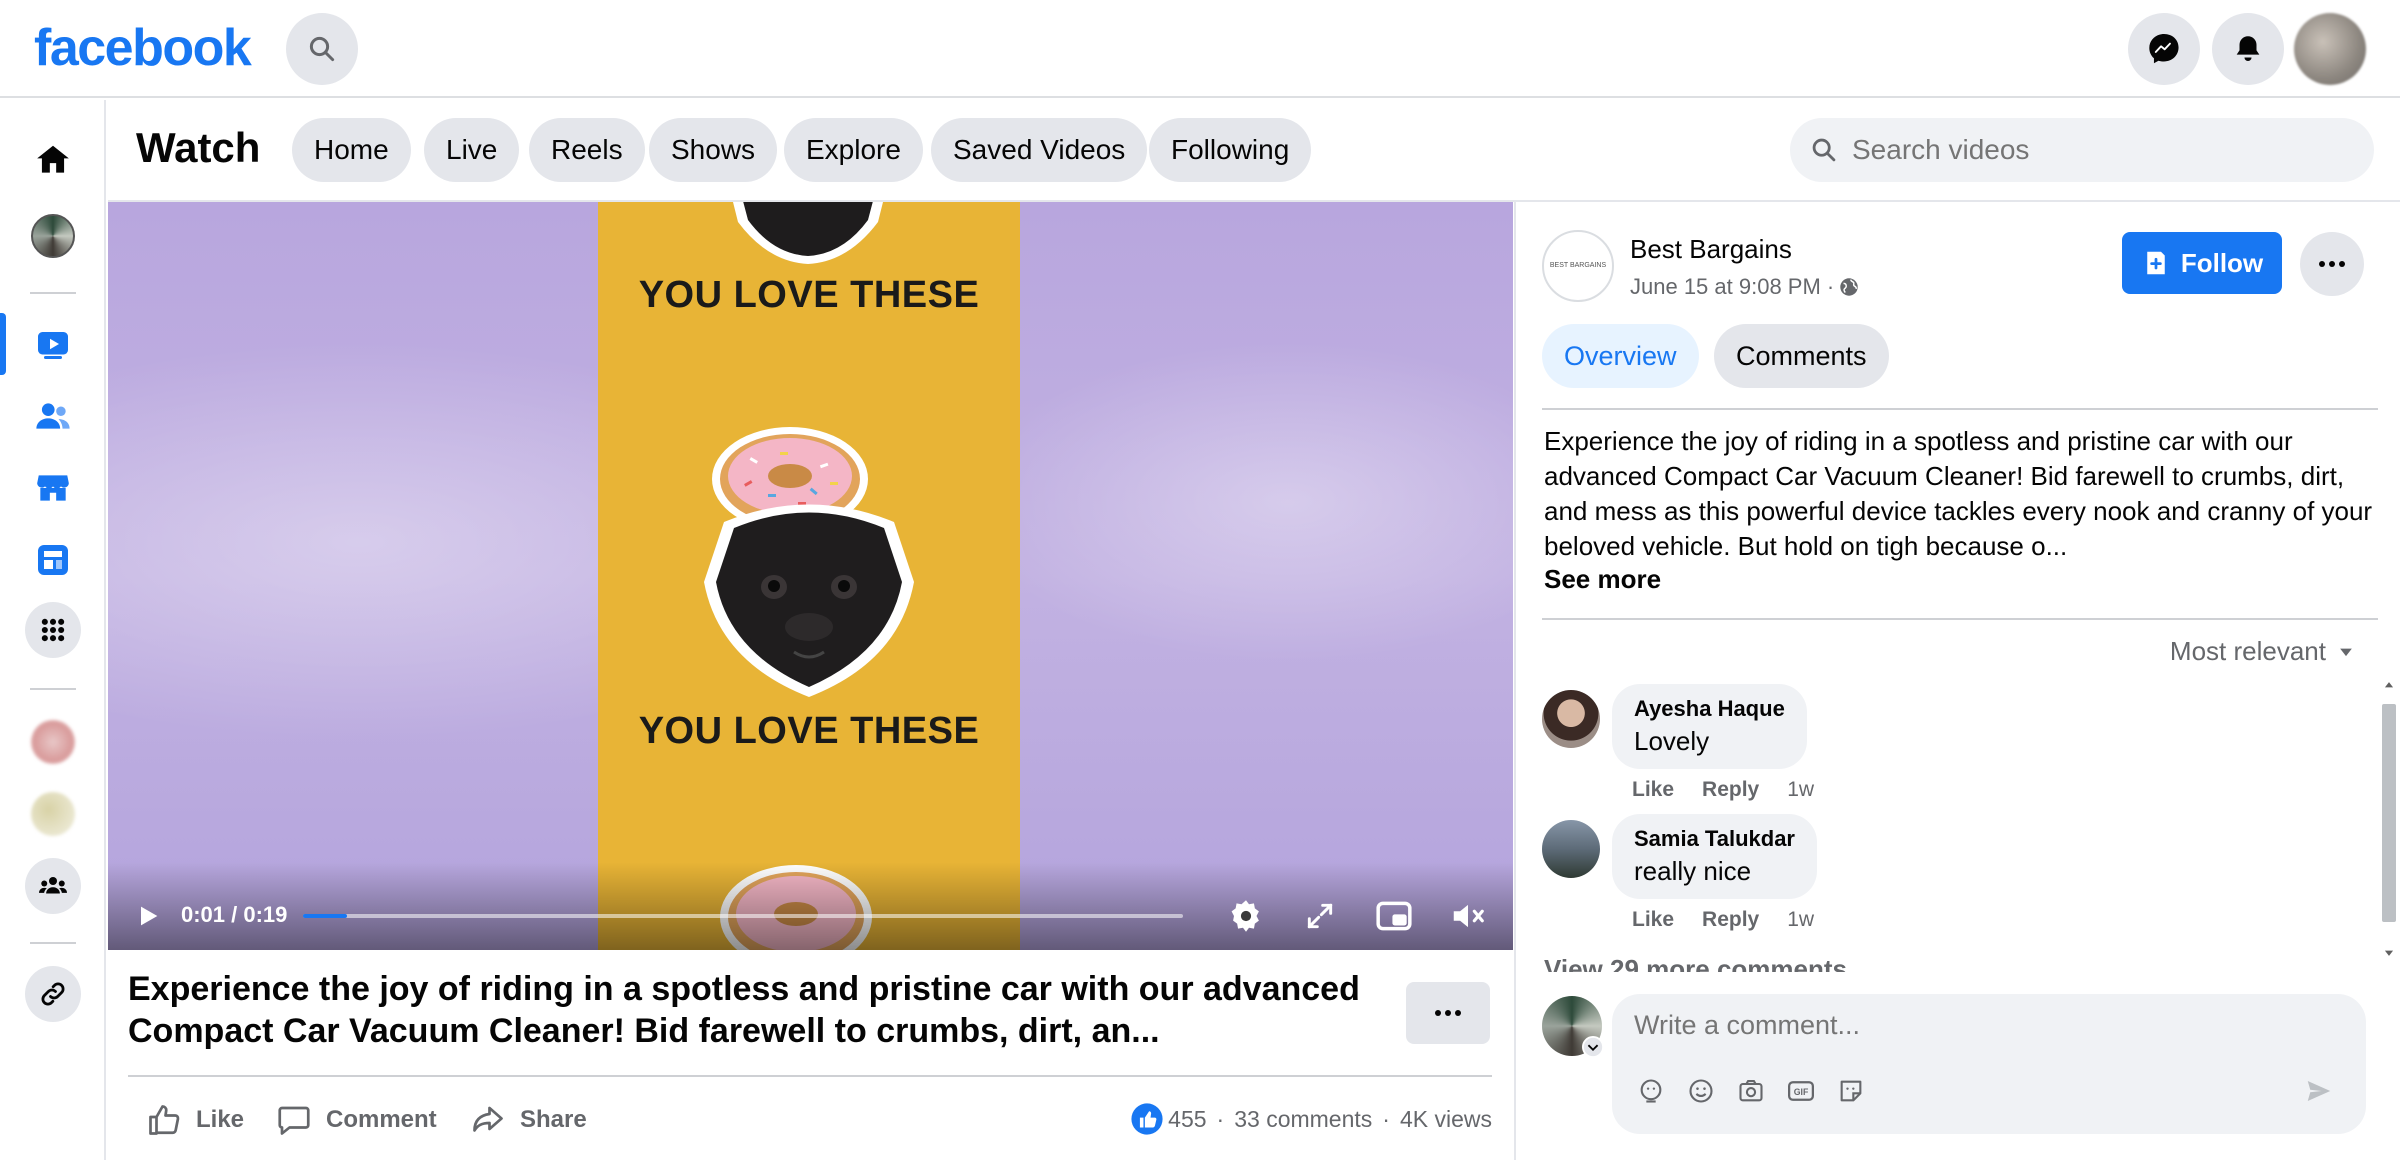  What do you see at coordinates (743, 916) in the screenshot?
I see `video-progress-bar` at bounding box center [743, 916].